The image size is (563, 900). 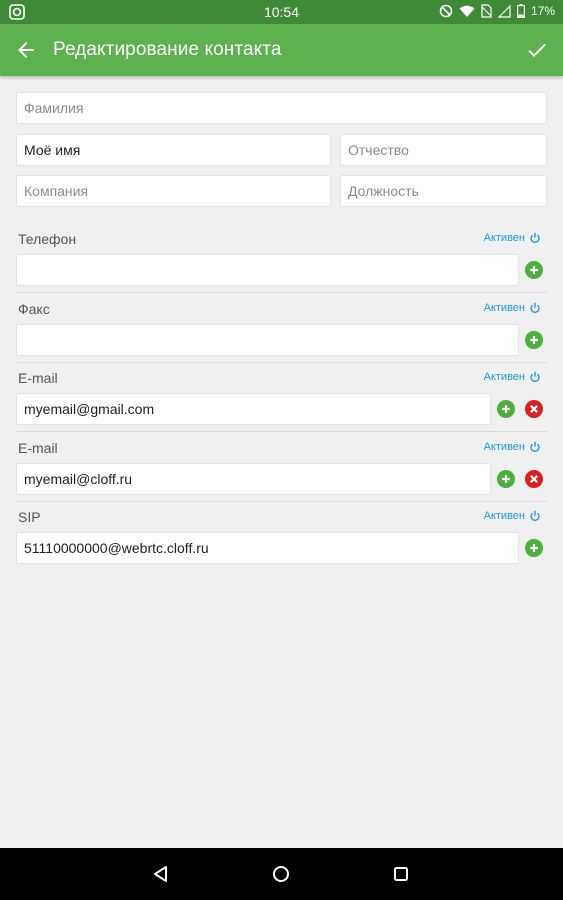 I want to click on email-input: myemail@cloff.ru, so click(x=253, y=479).